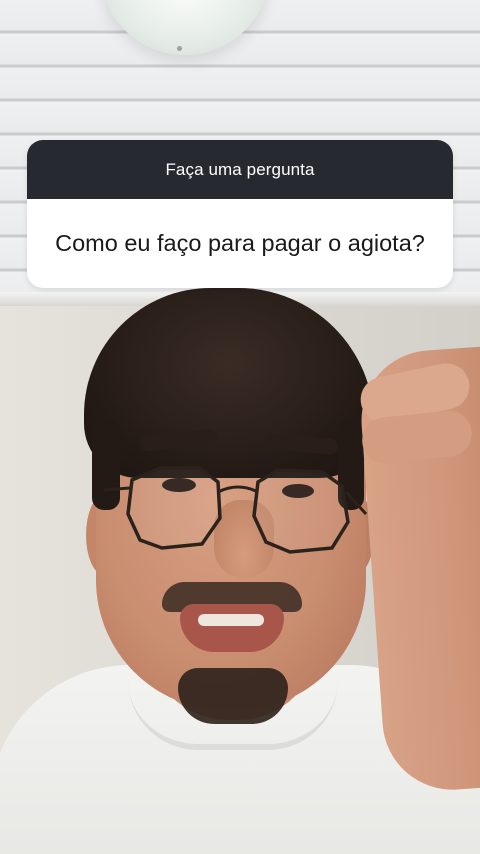  What do you see at coordinates (240, 243) in the screenshot?
I see `question-sticker-text: Como eu faço para pagar o agiota?` at bounding box center [240, 243].